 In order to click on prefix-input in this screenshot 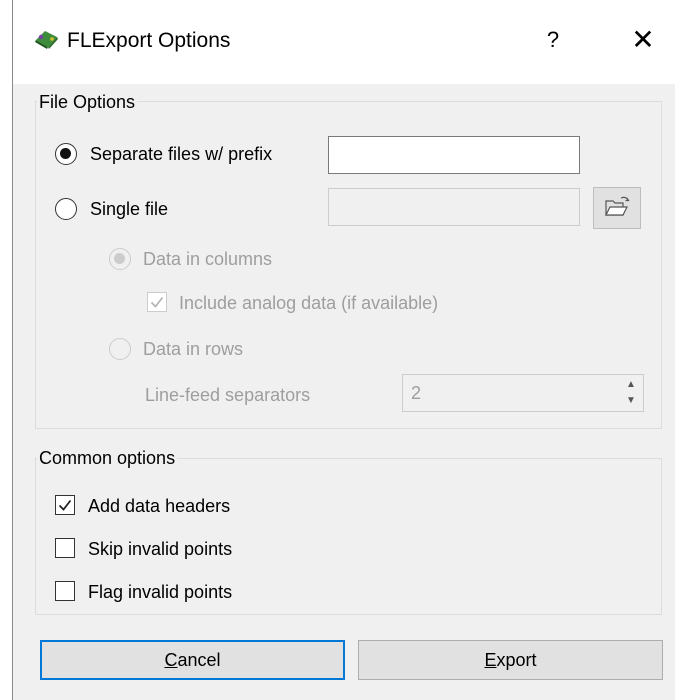, I will do `click(454, 155)`.